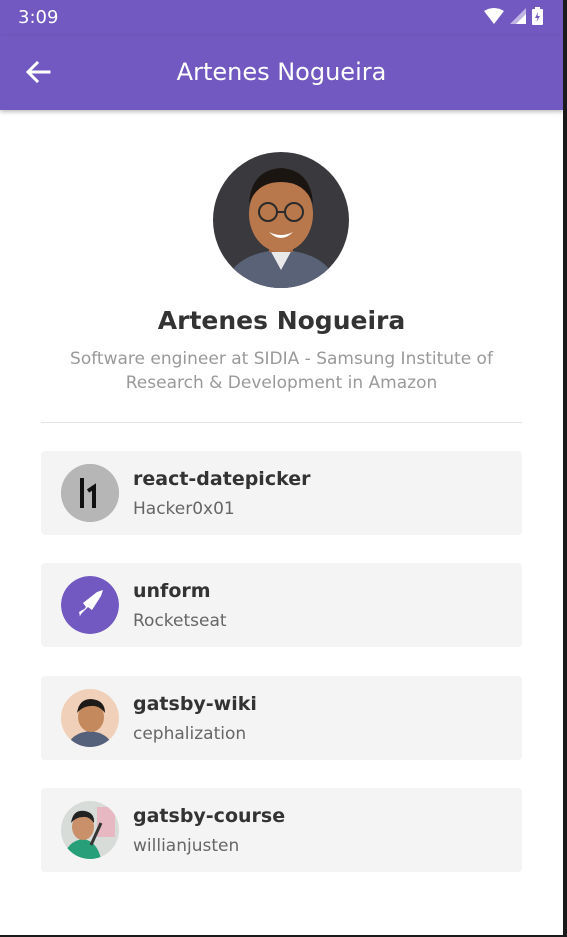  I want to click on status-time: 3:09, so click(38, 17).